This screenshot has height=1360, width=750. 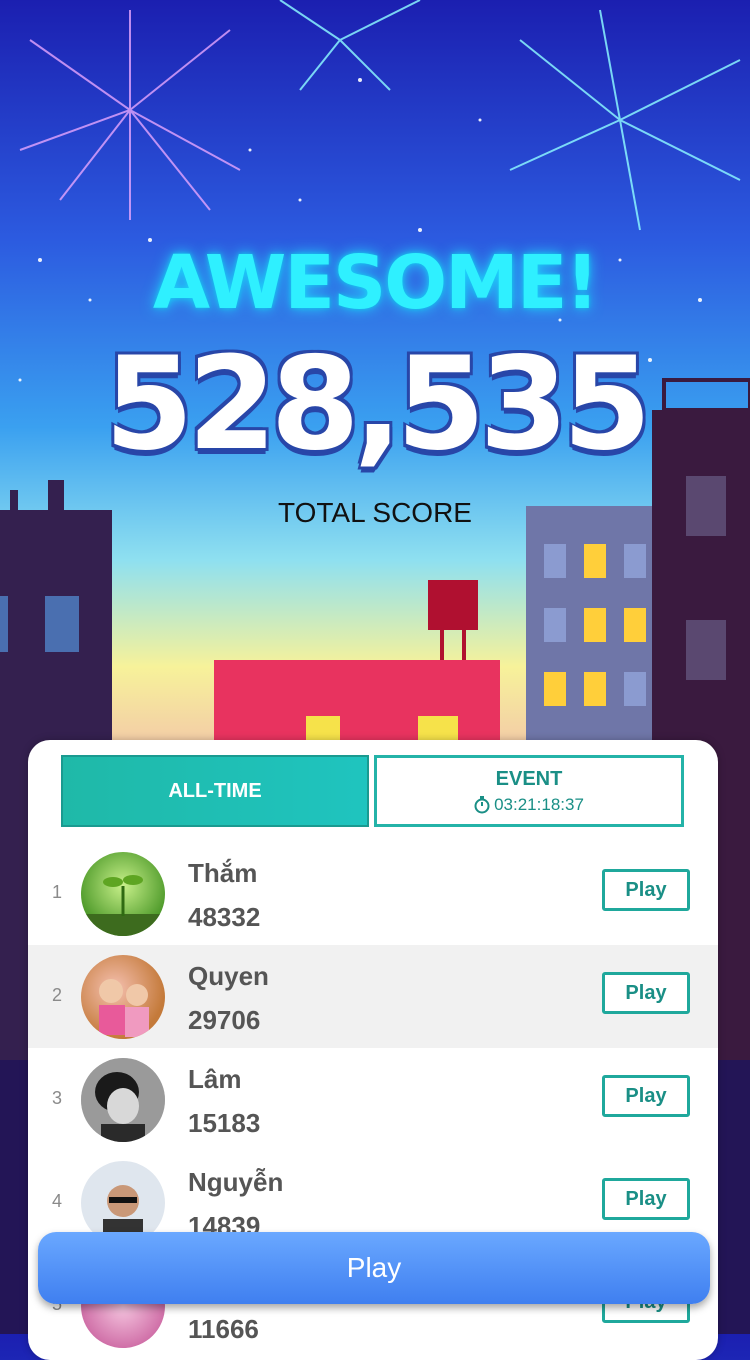 What do you see at coordinates (373, 996) in the screenshot?
I see `leaderboard-row: 2 Quyen 29706 Play` at bounding box center [373, 996].